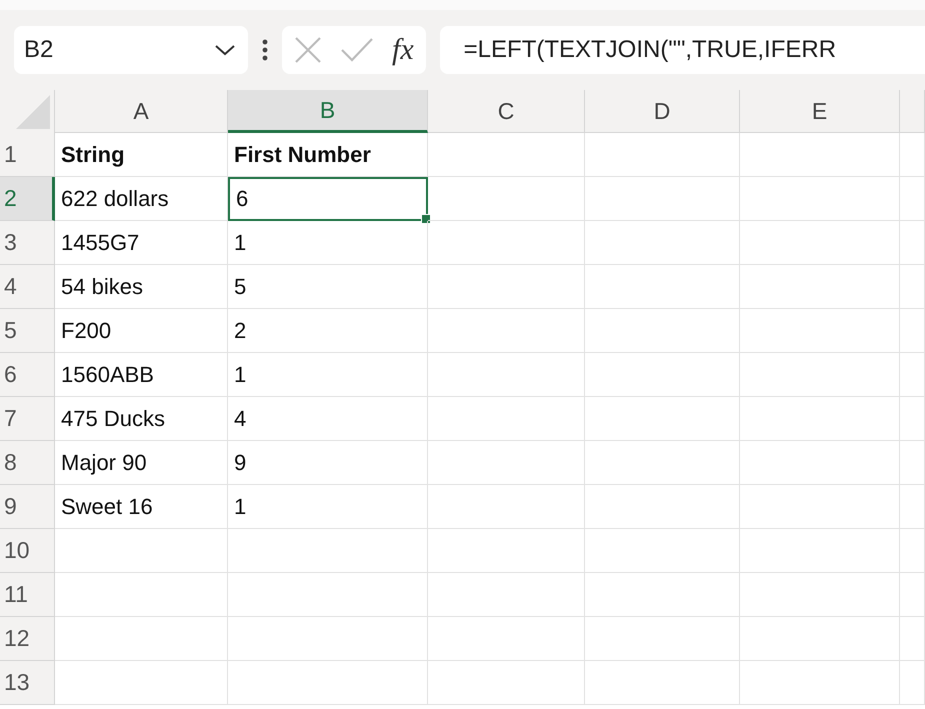  Describe the element at coordinates (141, 287) in the screenshot. I see `table-cell: 54 bikes` at that location.